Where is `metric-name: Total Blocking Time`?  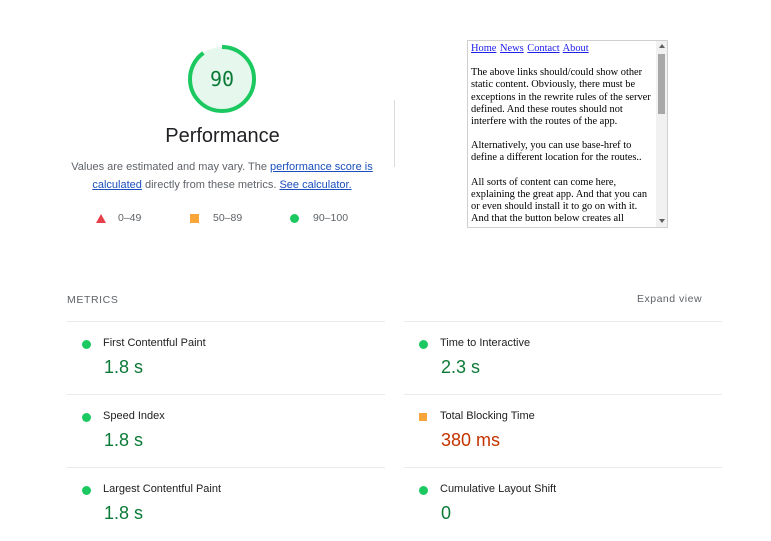
metric-name: Total Blocking Time is located at coordinates (487, 416).